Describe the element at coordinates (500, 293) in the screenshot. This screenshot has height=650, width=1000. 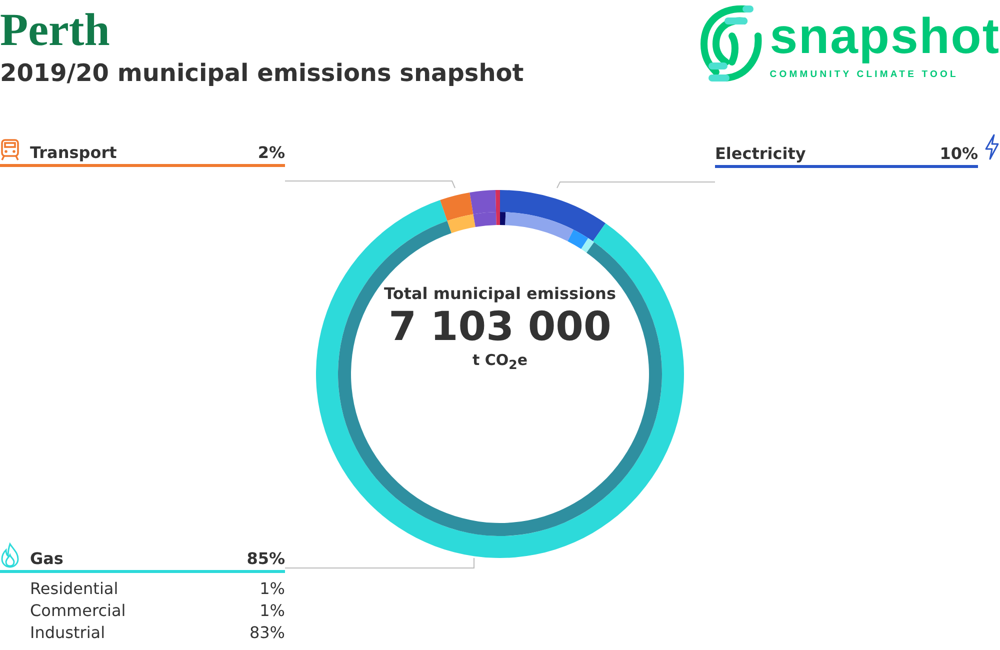
I see `total-label: Total municipal emissions` at that location.